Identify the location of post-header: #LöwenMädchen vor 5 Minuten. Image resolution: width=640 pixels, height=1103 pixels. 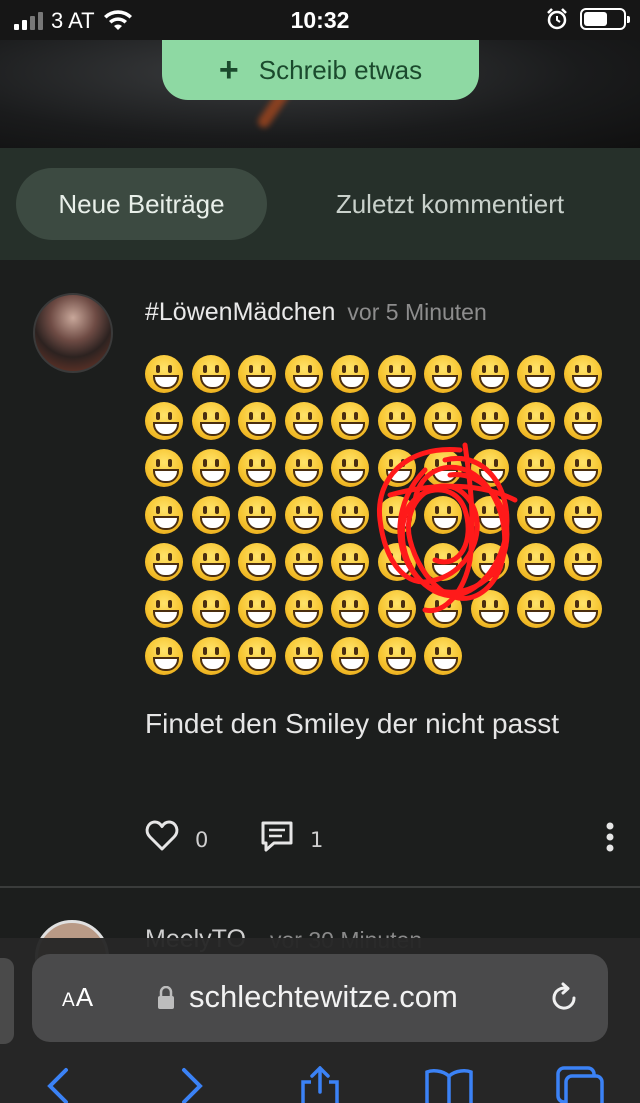
(316, 312).